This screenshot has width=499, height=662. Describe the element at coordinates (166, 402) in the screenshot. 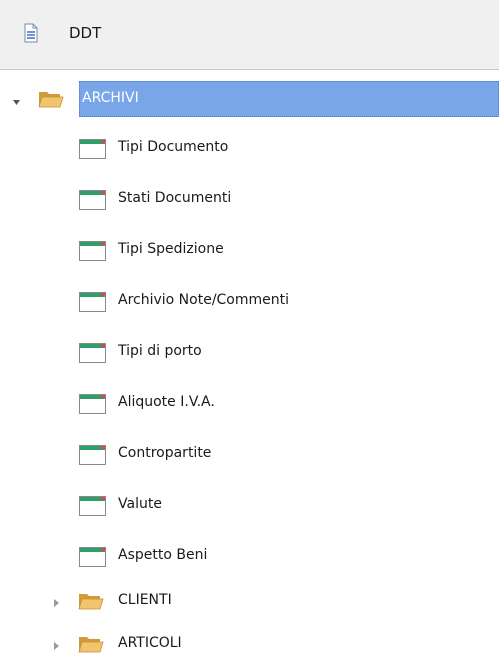

I see `tree-item-label: Aliquote I.V.A.` at that location.